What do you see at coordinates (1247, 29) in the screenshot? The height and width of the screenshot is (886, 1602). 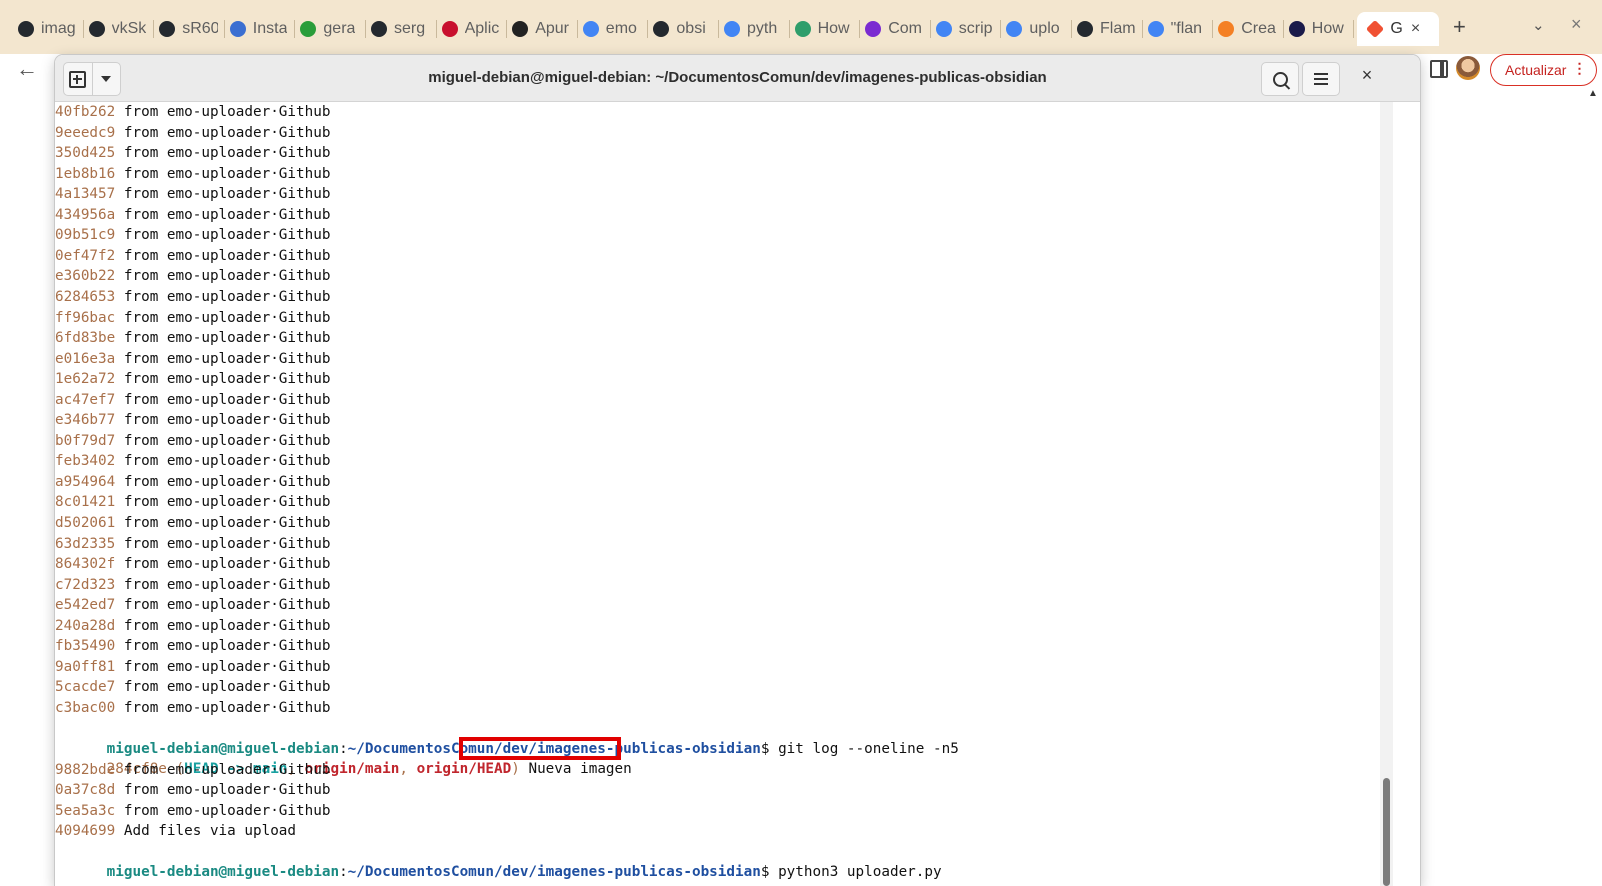 I see `browser-tab: Crea` at bounding box center [1247, 29].